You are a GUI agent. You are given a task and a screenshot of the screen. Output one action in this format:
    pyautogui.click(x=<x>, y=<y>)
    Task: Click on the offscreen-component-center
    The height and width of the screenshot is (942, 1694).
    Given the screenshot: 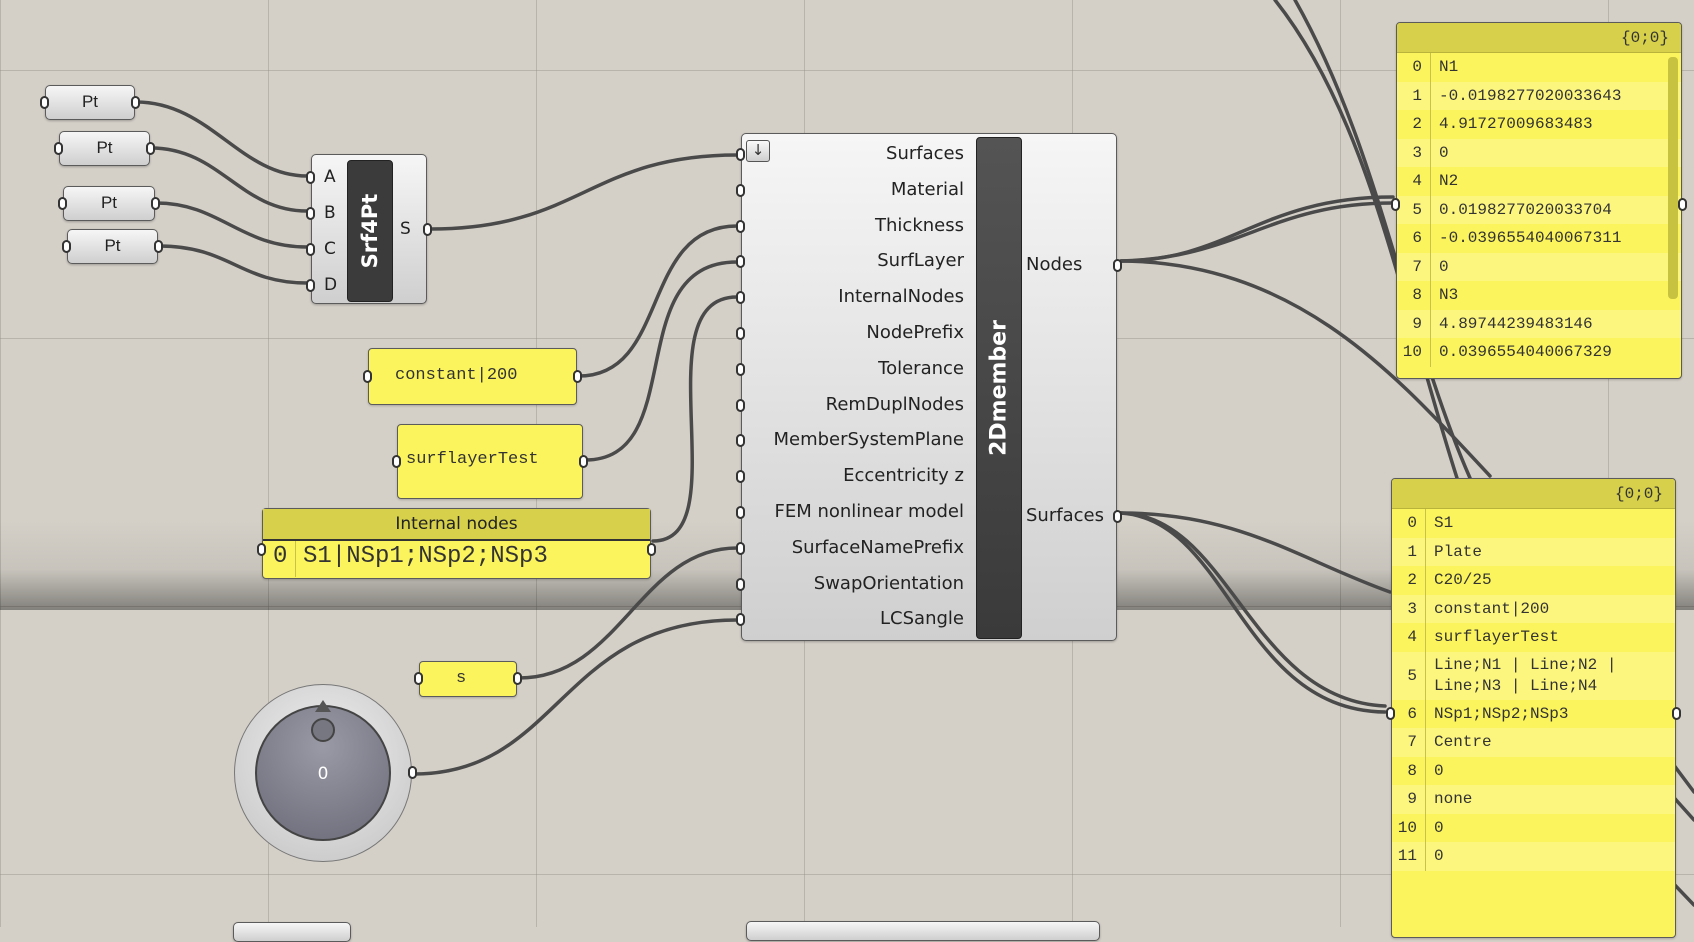 What is the action you would take?
    pyautogui.click(x=923, y=931)
    